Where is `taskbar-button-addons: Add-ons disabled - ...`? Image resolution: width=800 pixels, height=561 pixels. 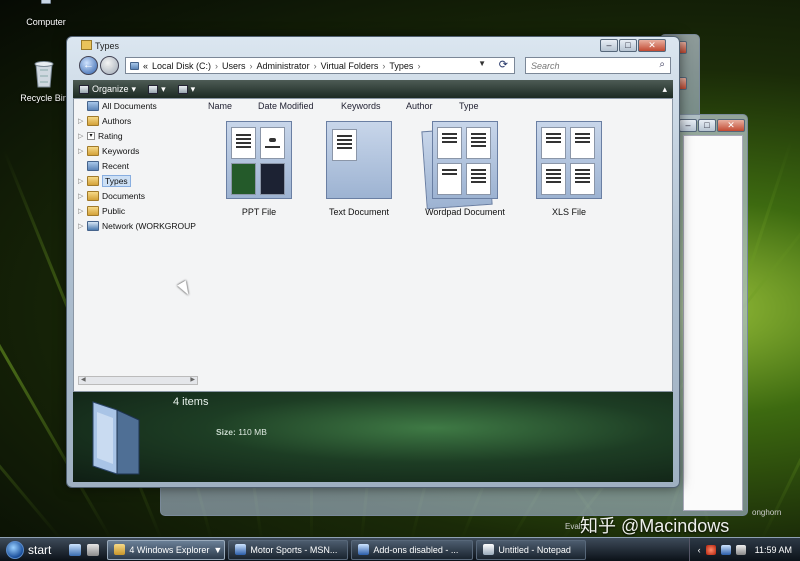 taskbar-button-addons: Add-ons disabled - ... is located at coordinates (412, 549).